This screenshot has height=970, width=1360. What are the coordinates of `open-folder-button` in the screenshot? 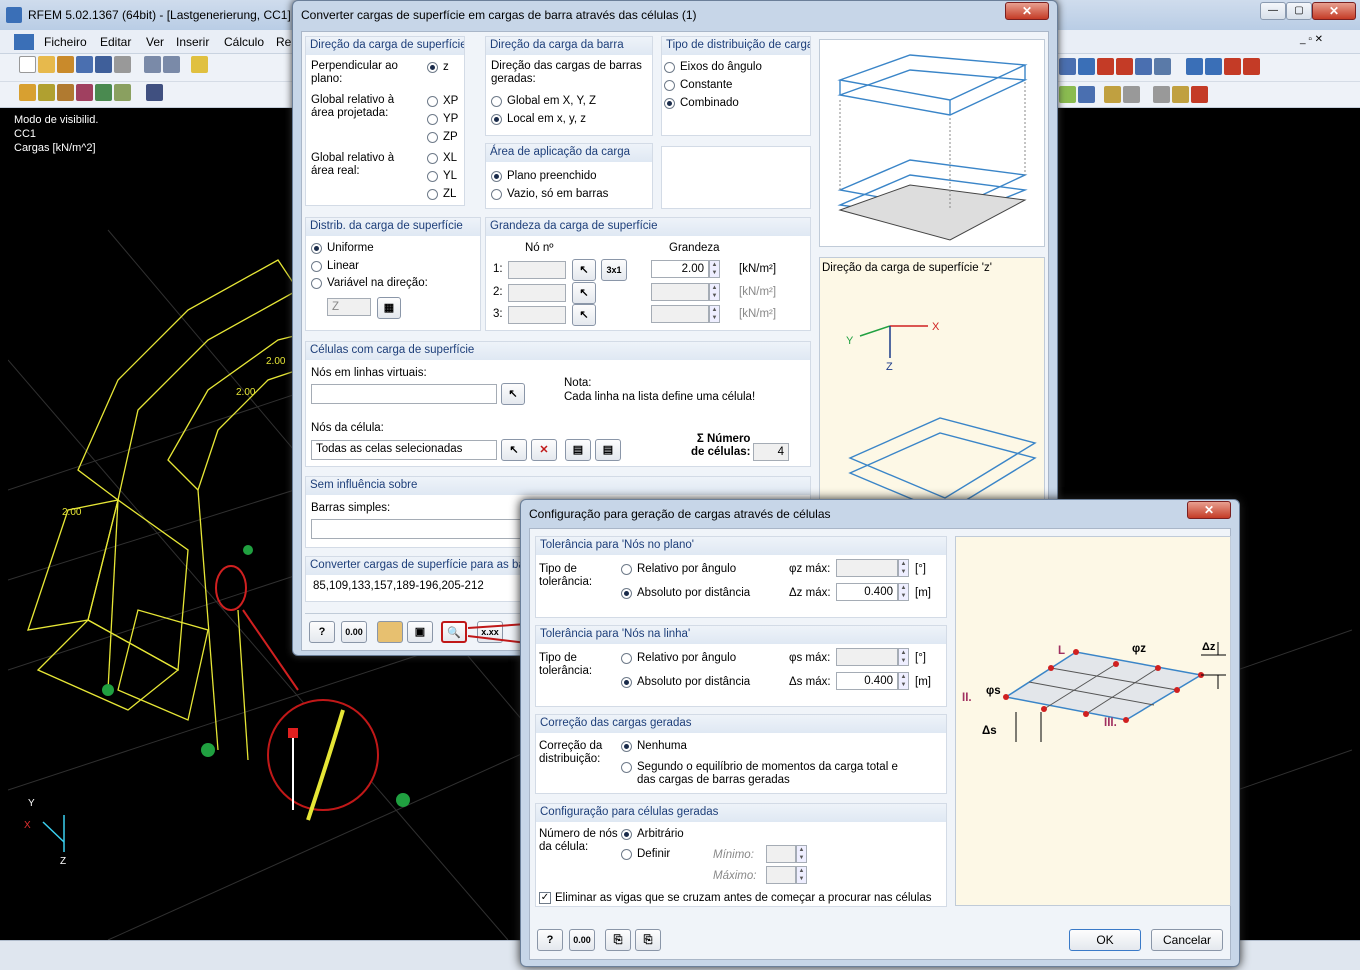 It's located at (390, 632).